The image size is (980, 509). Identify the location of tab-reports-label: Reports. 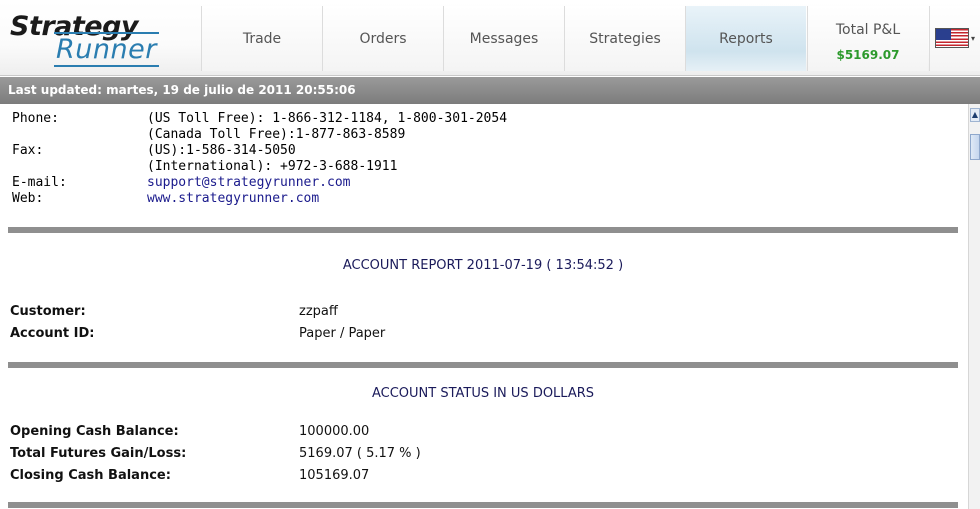
(746, 38).